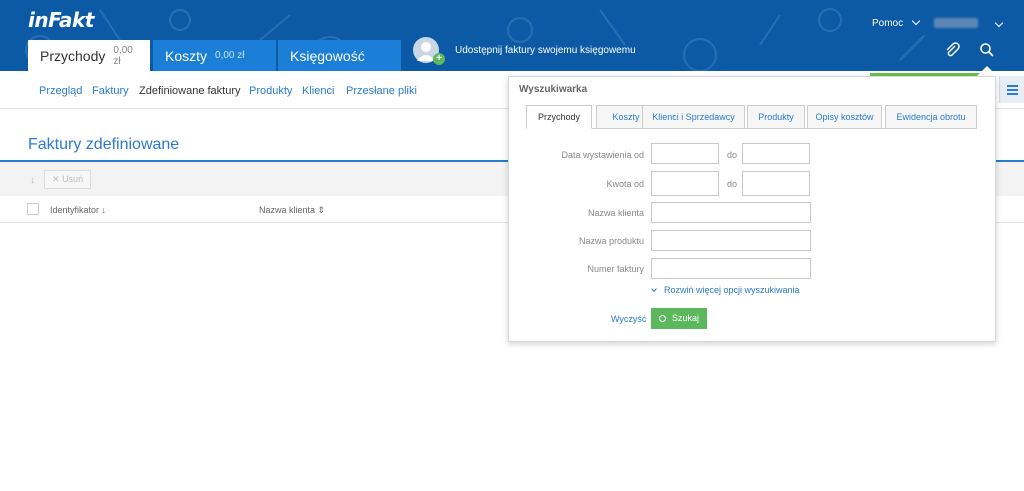  What do you see at coordinates (60, 91) in the screenshot?
I see `subnav-przeglad: Przegląd` at bounding box center [60, 91].